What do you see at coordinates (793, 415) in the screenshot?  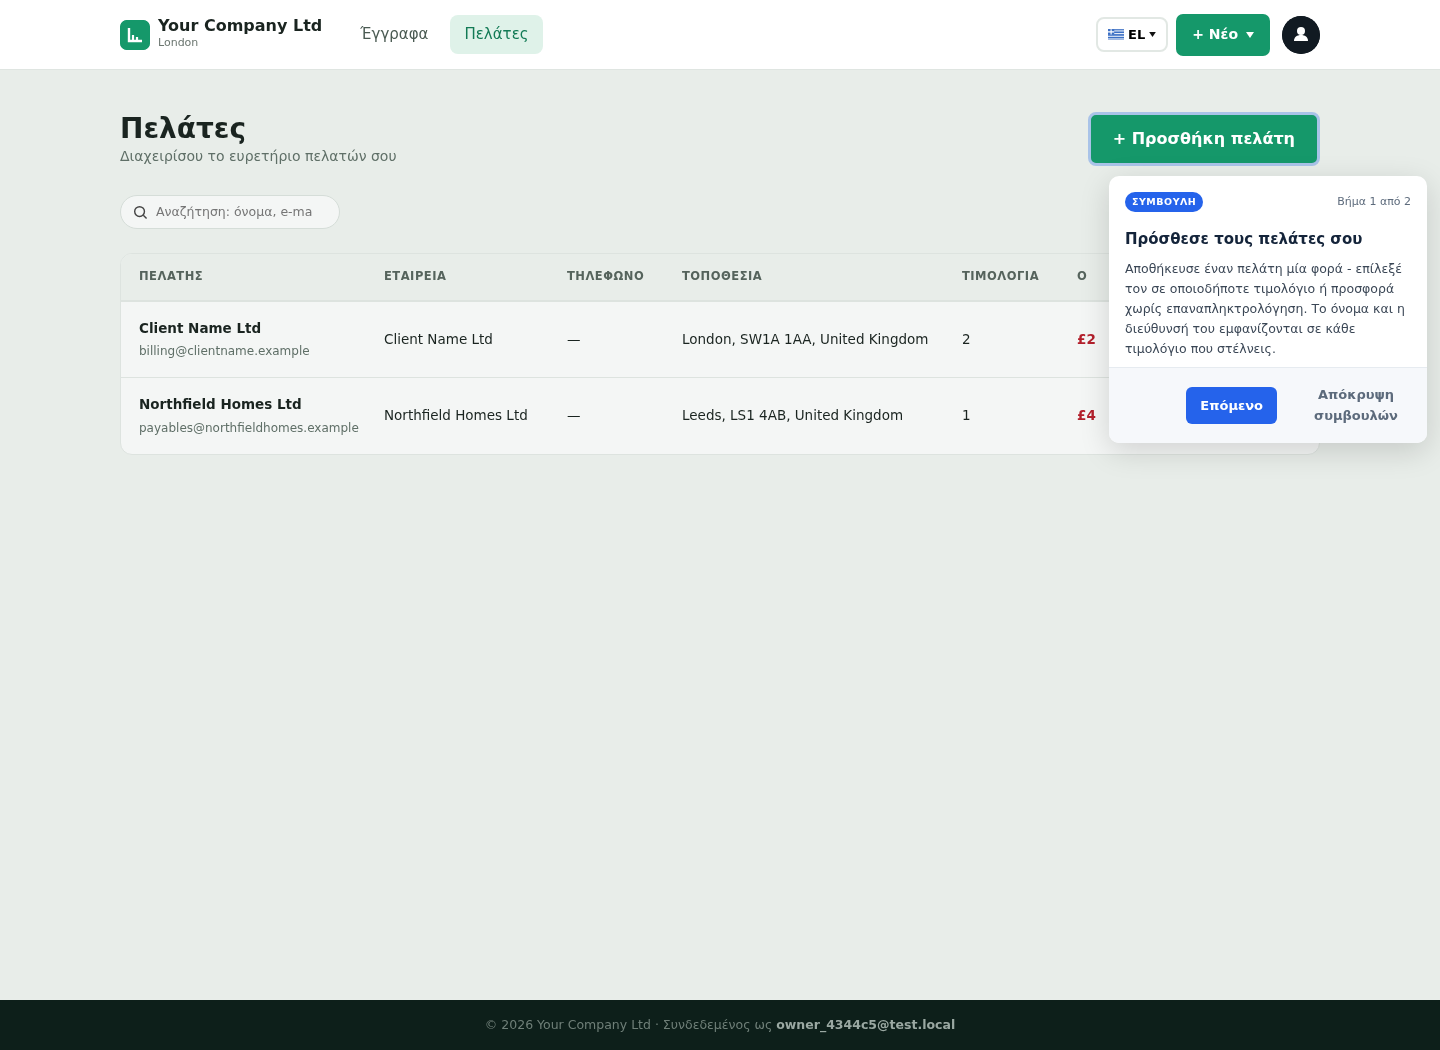 I see `location-cell: Leeds, LS1 4AB, United Kingdom` at bounding box center [793, 415].